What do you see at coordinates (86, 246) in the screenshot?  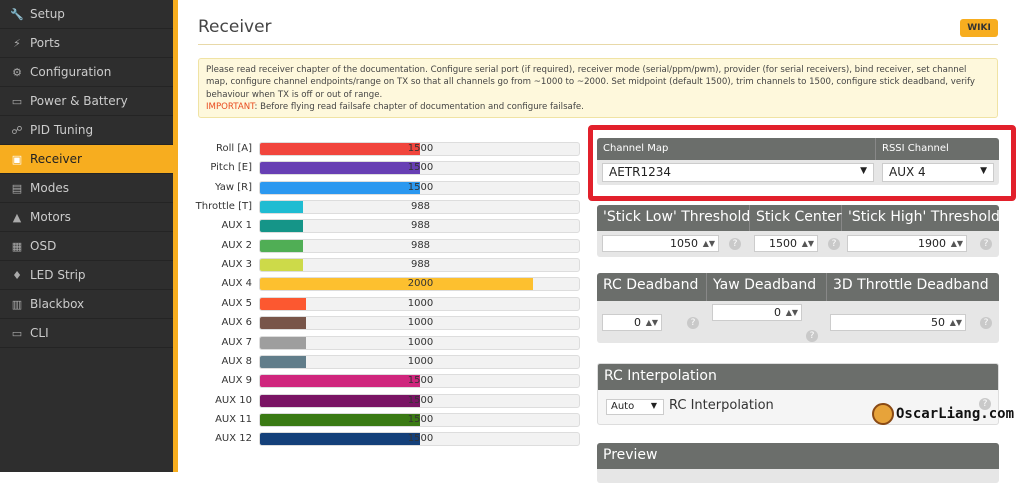 I see `sidebar-item-osd: ▦ OSD` at bounding box center [86, 246].